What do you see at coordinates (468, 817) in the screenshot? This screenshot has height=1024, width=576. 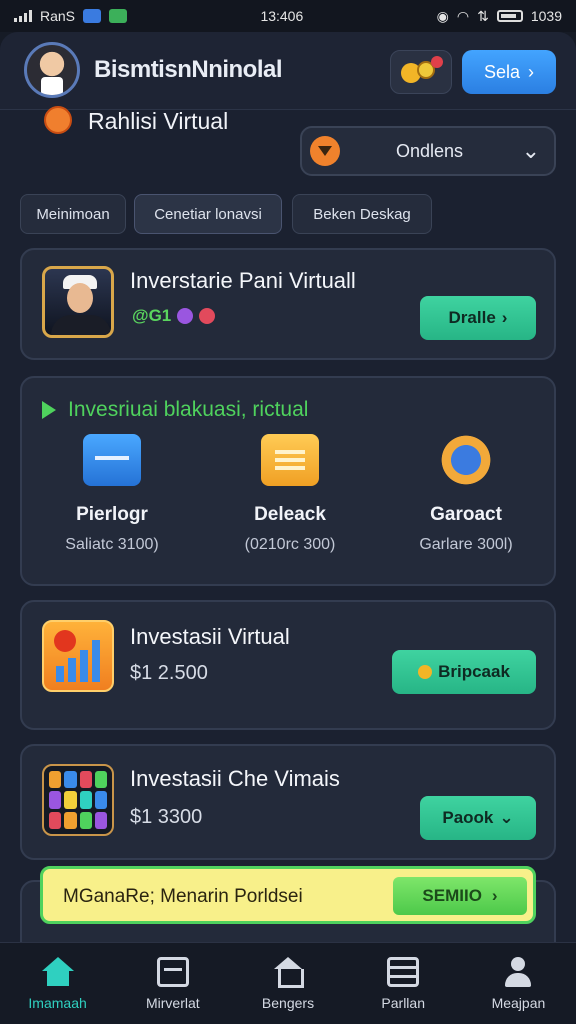 I see `paook-button-label: Paook` at bounding box center [468, 817].